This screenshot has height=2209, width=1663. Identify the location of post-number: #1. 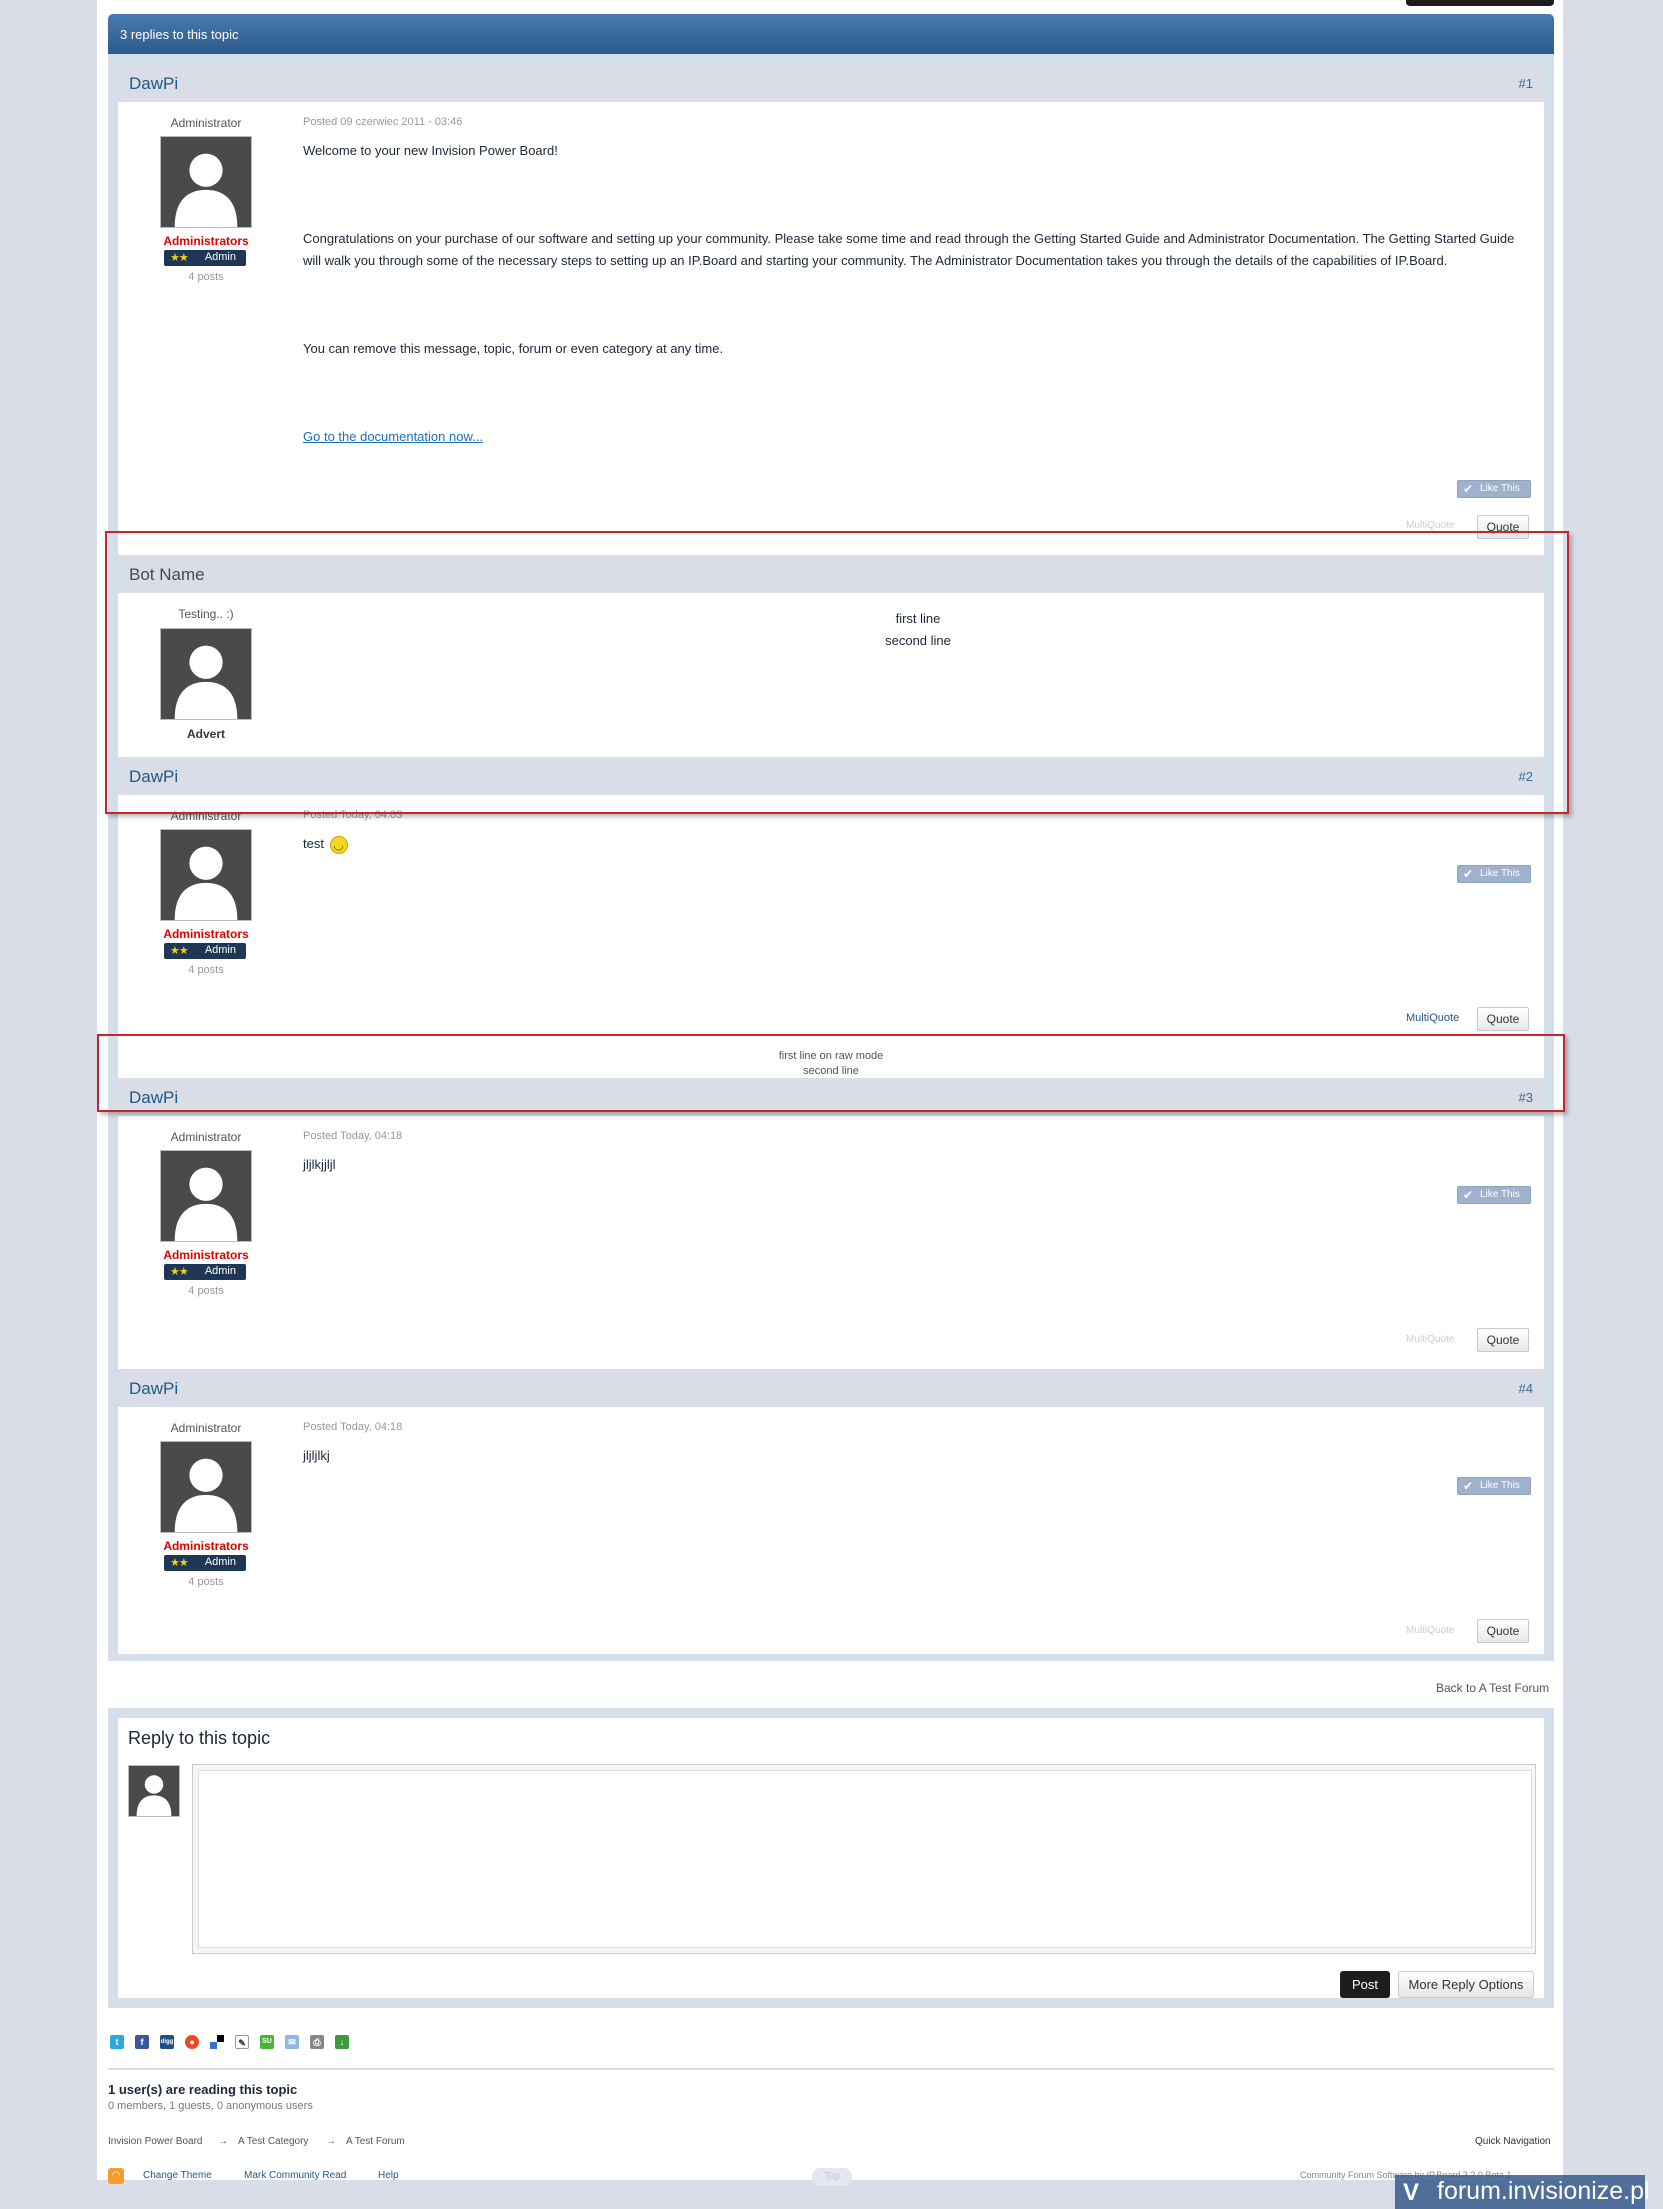
(1526, 83).